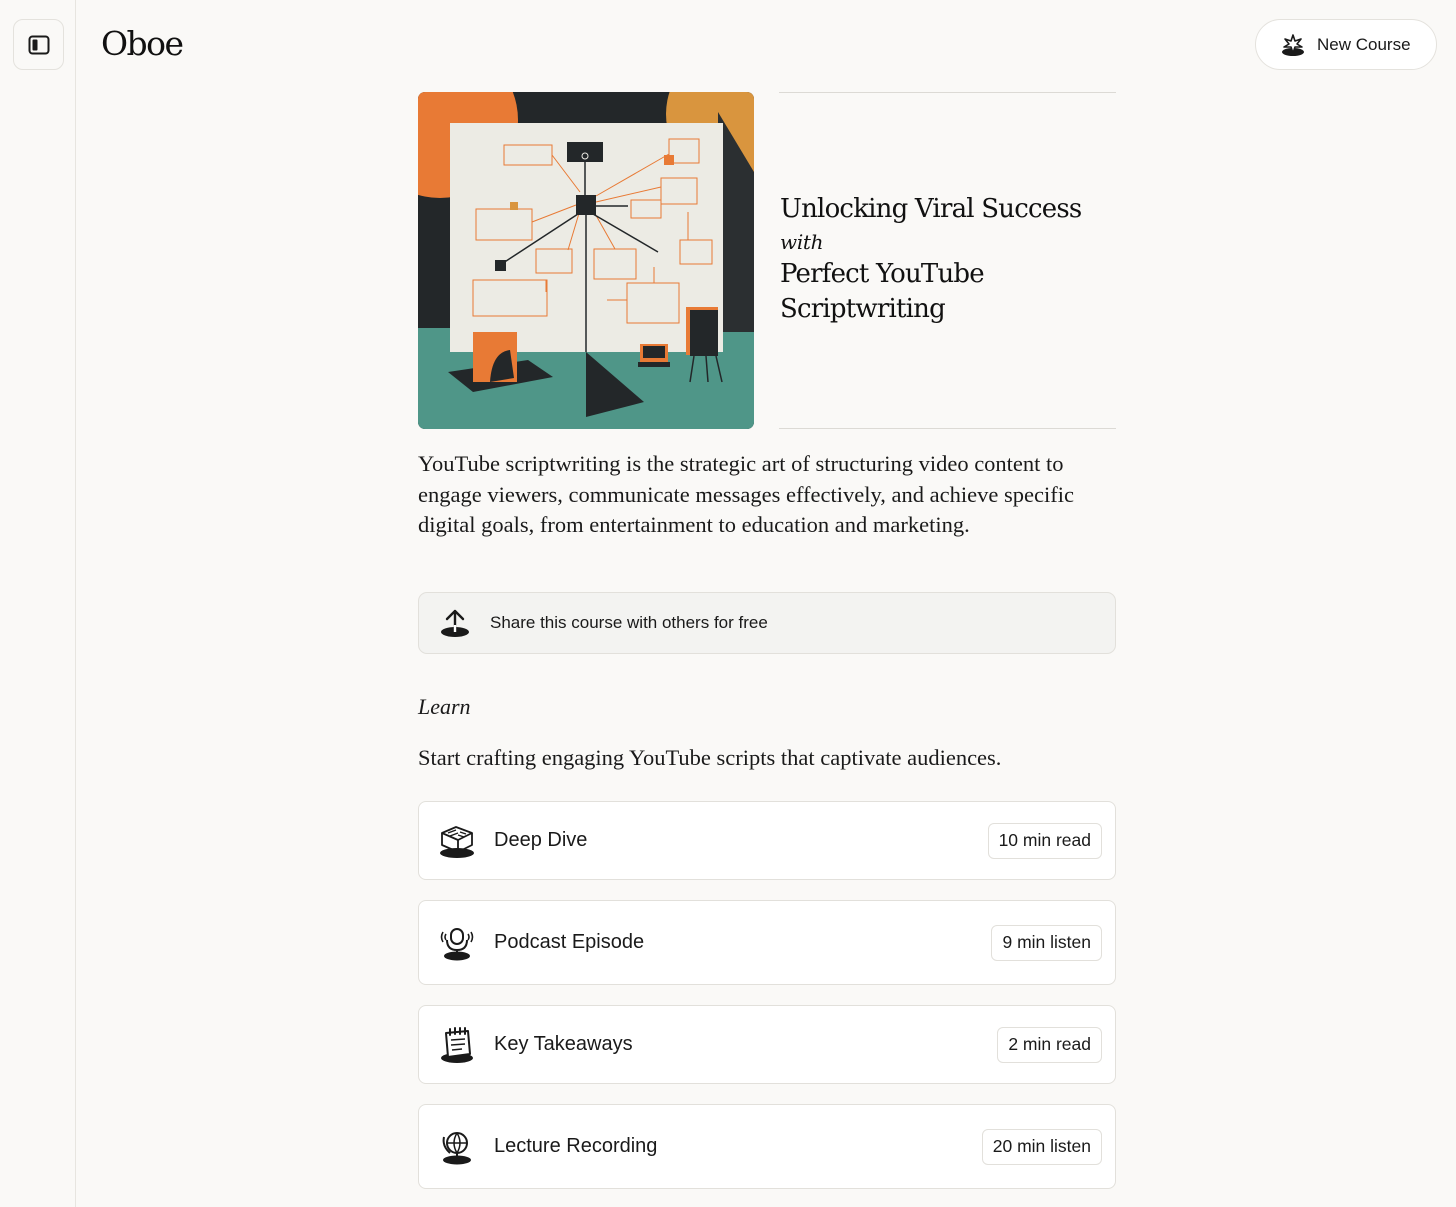 The image size is (1456, 1207). Describe the element at coordinates (576, 1146) in the screenshot. I see `list-item-label: Lecture Recording` at that location.